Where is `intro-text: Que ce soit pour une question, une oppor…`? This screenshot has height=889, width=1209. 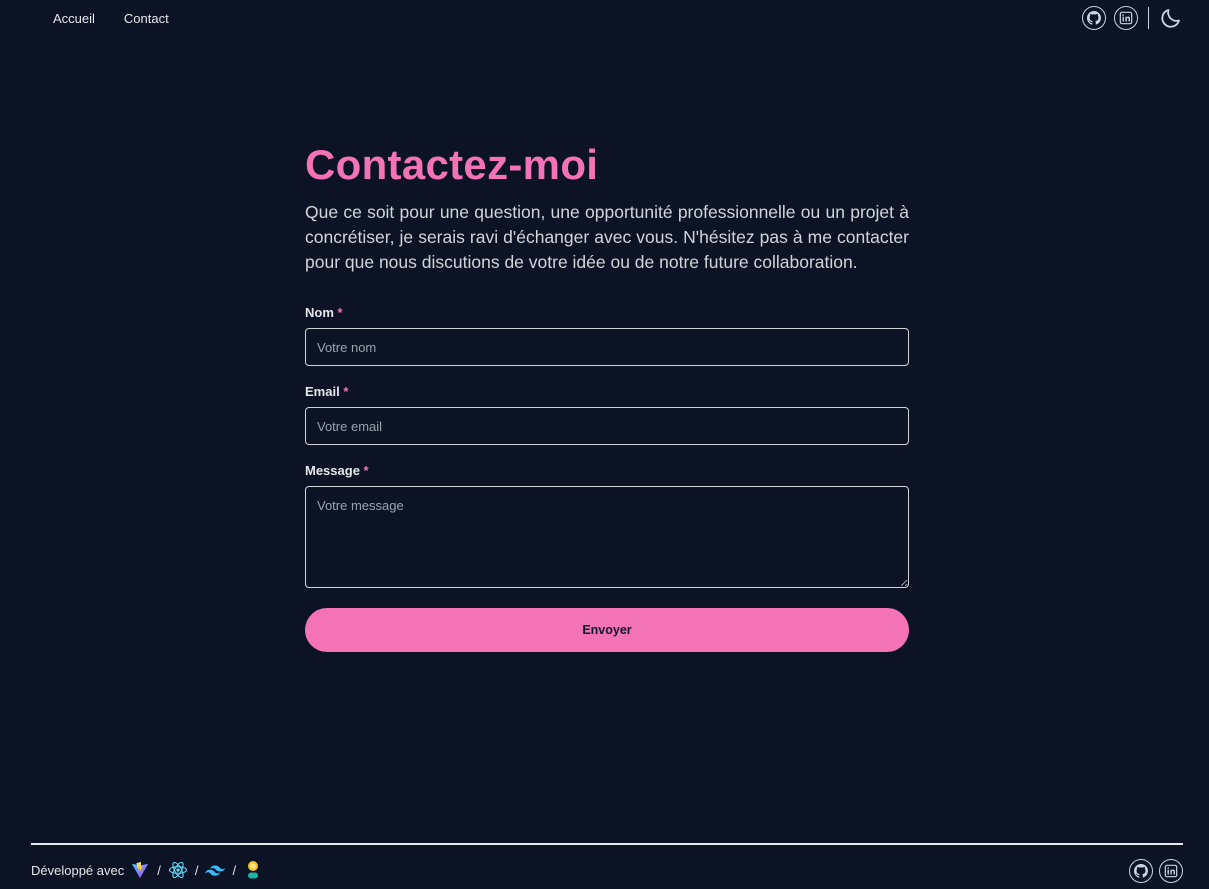
intro-text: Que ce soit pour une question, une oppor… is located at coordinates (607, 237).